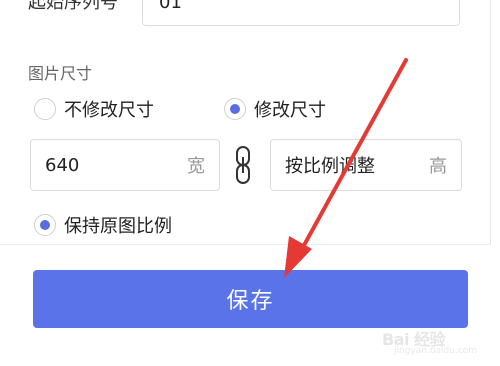  What do you see at coordinates (346, 168) in the screenshot?
I see `annotation-arrow-icon` at bounding box center [346, 168].